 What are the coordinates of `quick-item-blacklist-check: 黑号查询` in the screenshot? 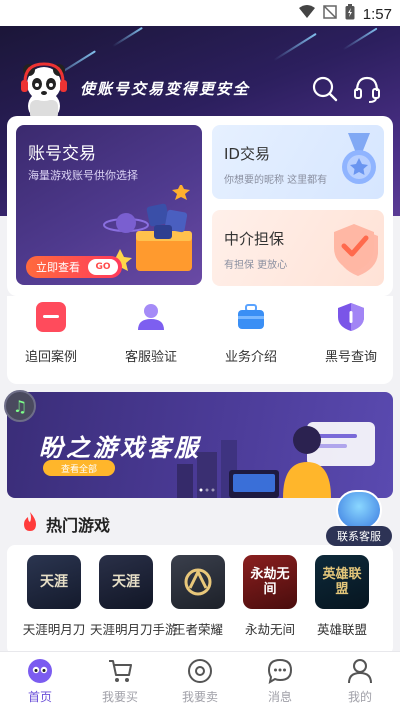 It's located at (351, 333).